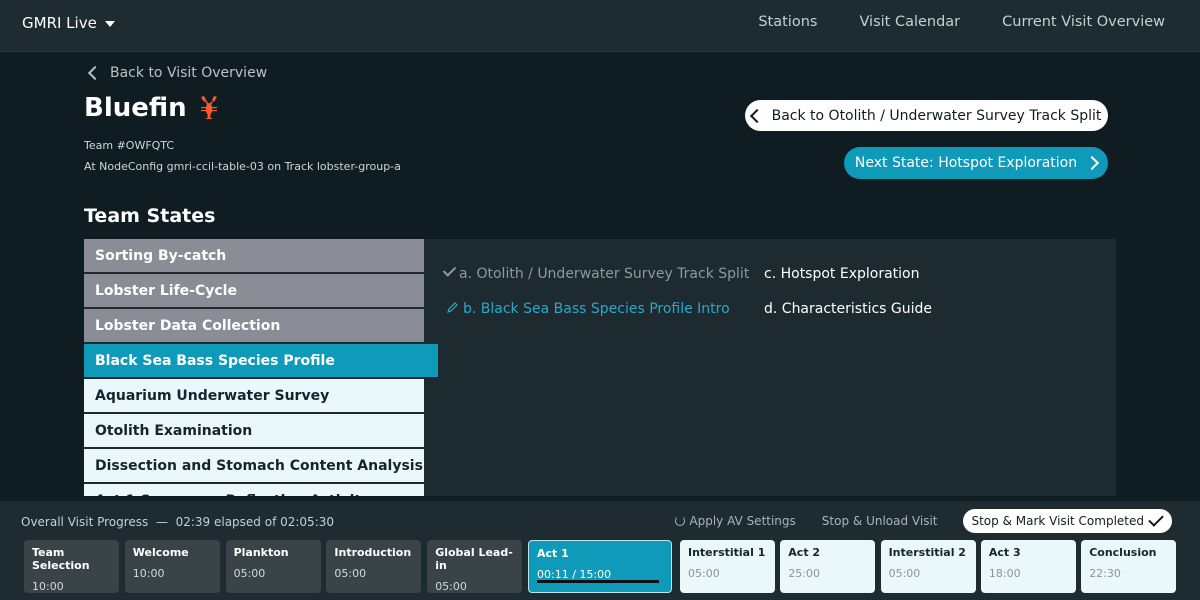 The width and height of the screenshot is (1200, 600). I want to click on state-item-otolith-examination: Otolith Examination, so click(254, 430).